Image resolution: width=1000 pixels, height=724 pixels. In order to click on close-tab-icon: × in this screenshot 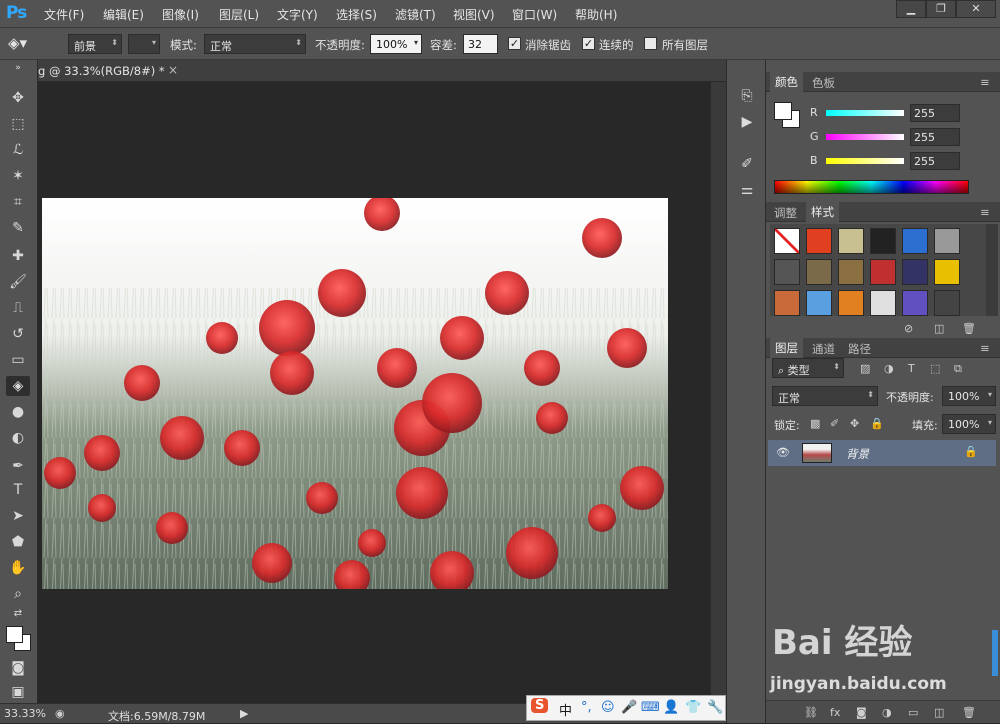, I will do `click(173, 70)`.